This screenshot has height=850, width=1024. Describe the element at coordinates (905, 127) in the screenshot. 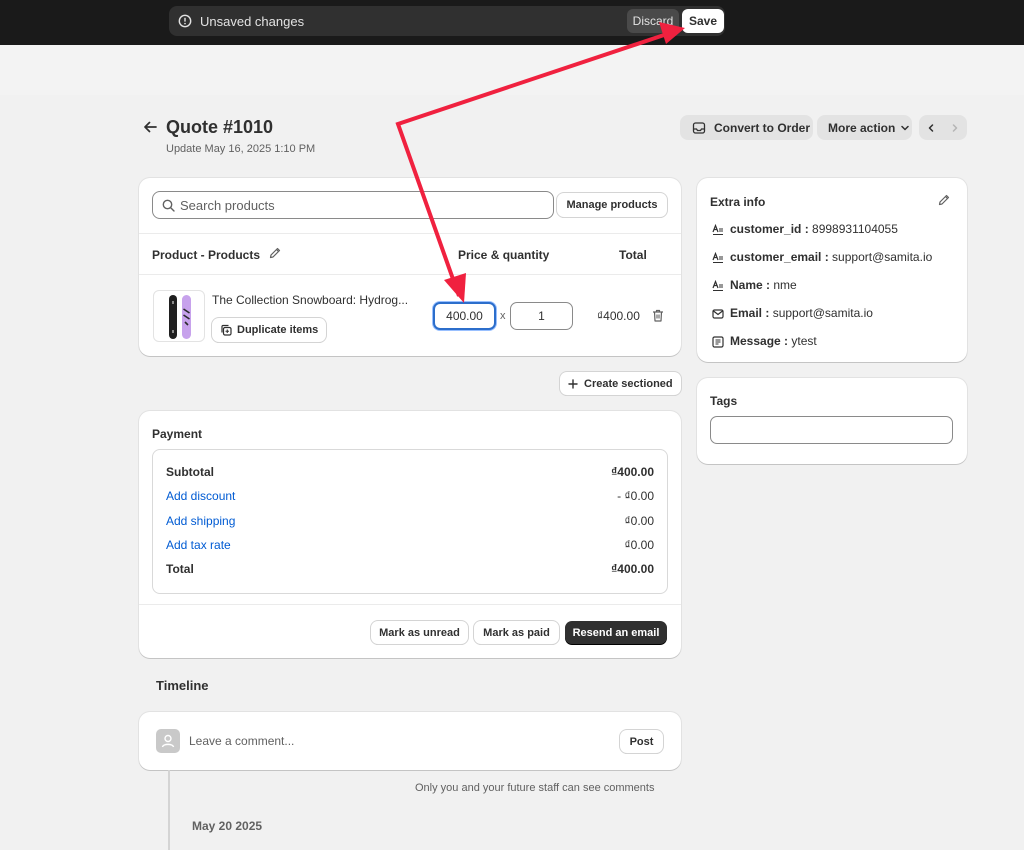

I see `chevron-down-icon` at that location.